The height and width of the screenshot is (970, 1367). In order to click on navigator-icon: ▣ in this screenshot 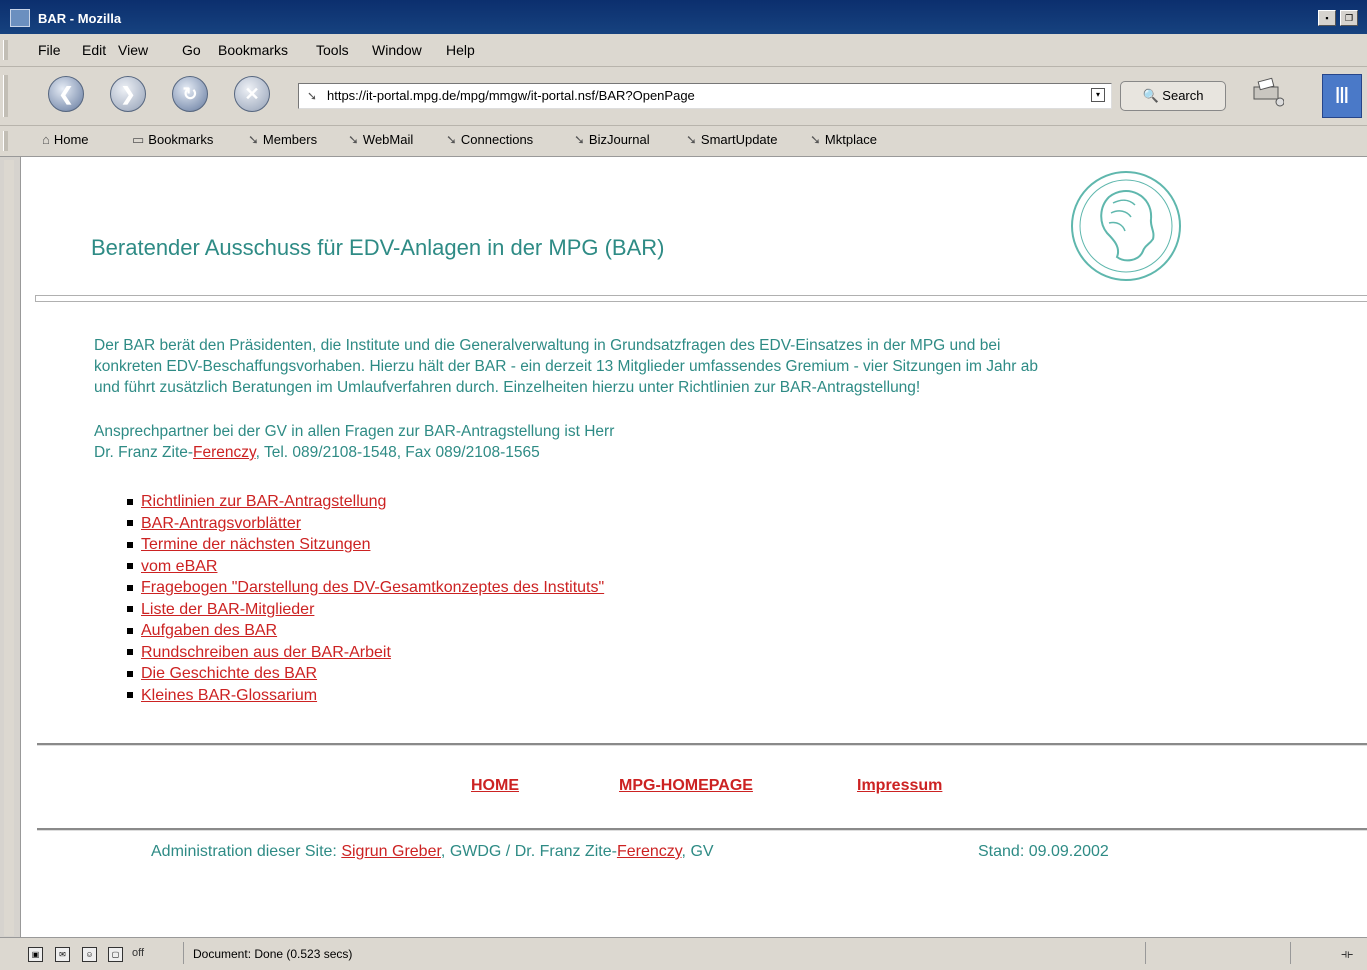, I will do `click(35, 954)`.